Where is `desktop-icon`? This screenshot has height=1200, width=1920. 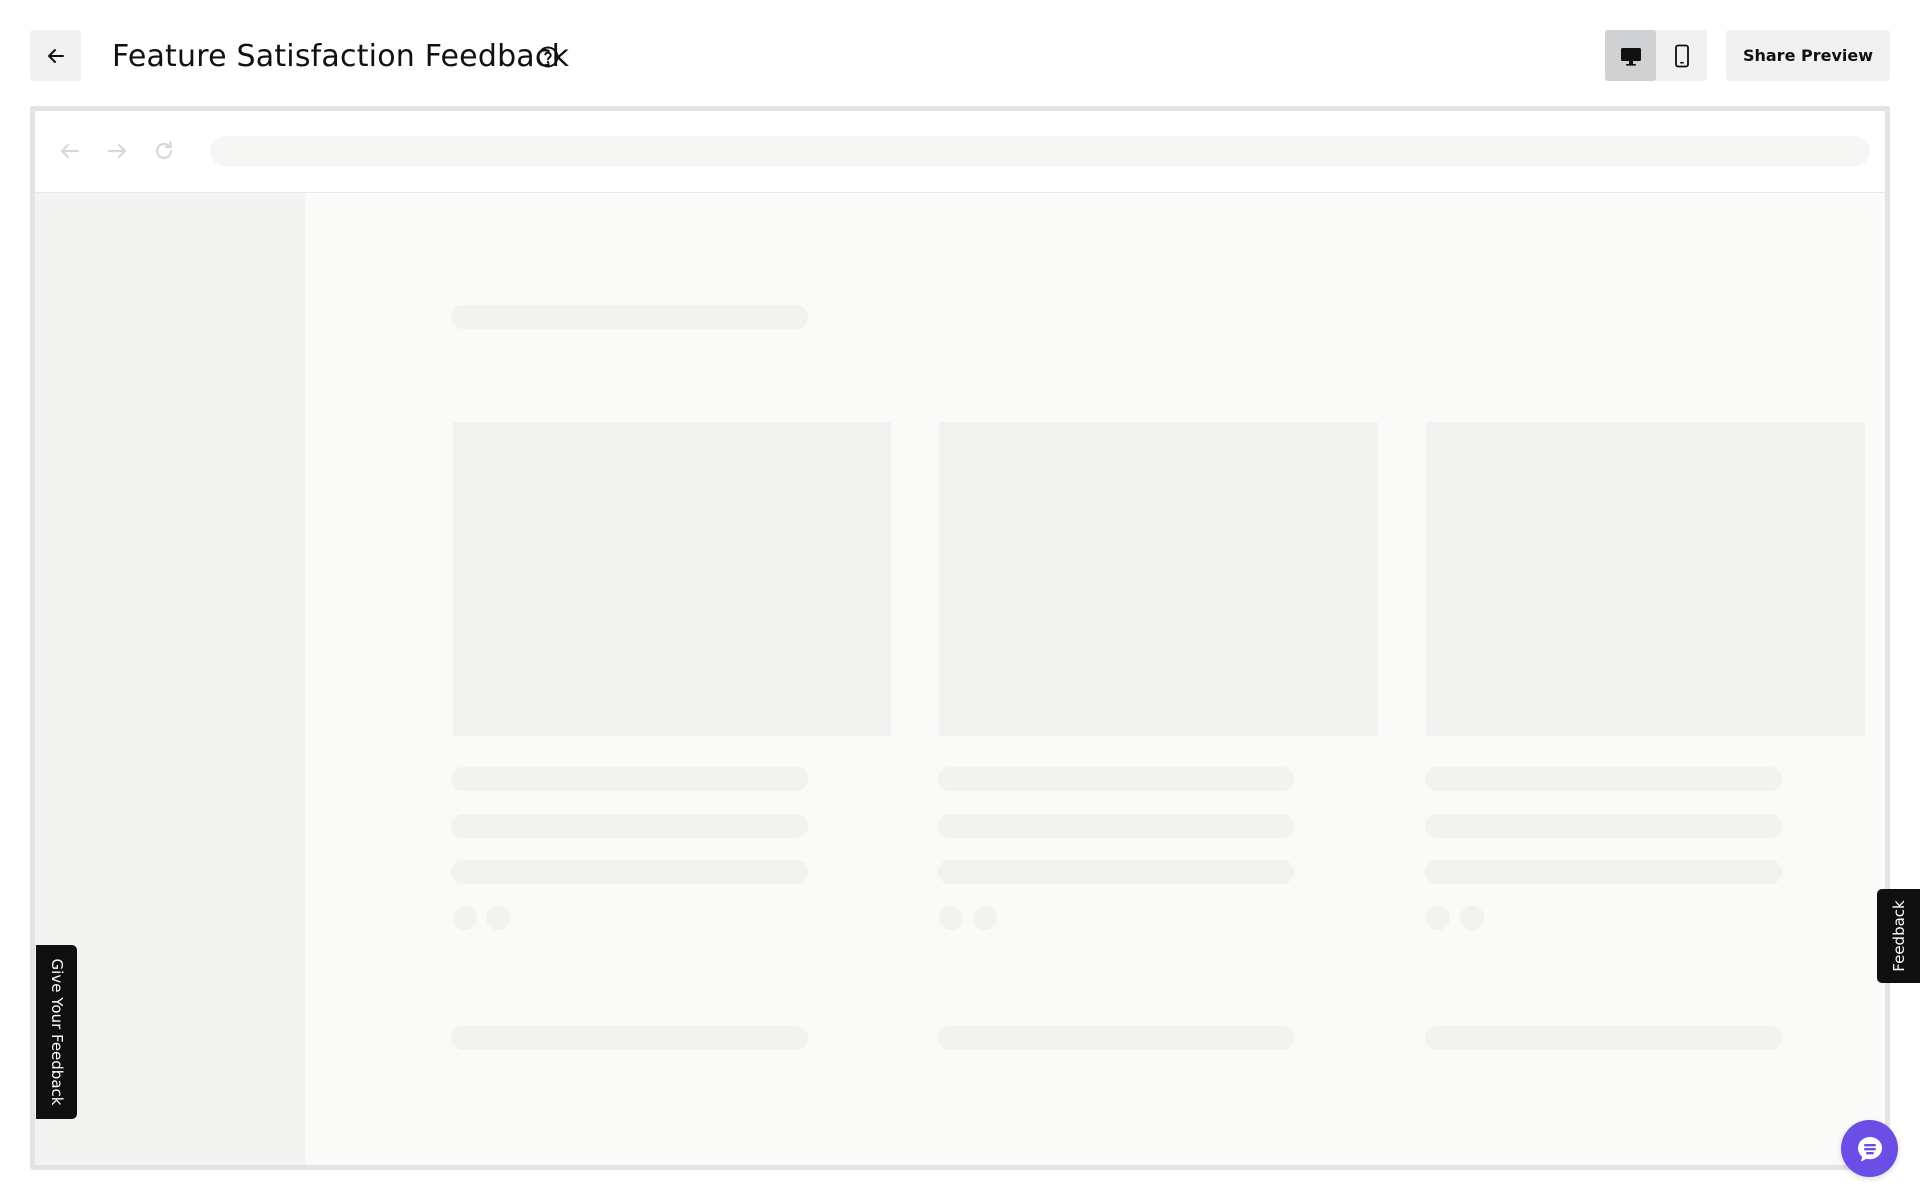
desktop-icon is located at coordinates (1630, 56).